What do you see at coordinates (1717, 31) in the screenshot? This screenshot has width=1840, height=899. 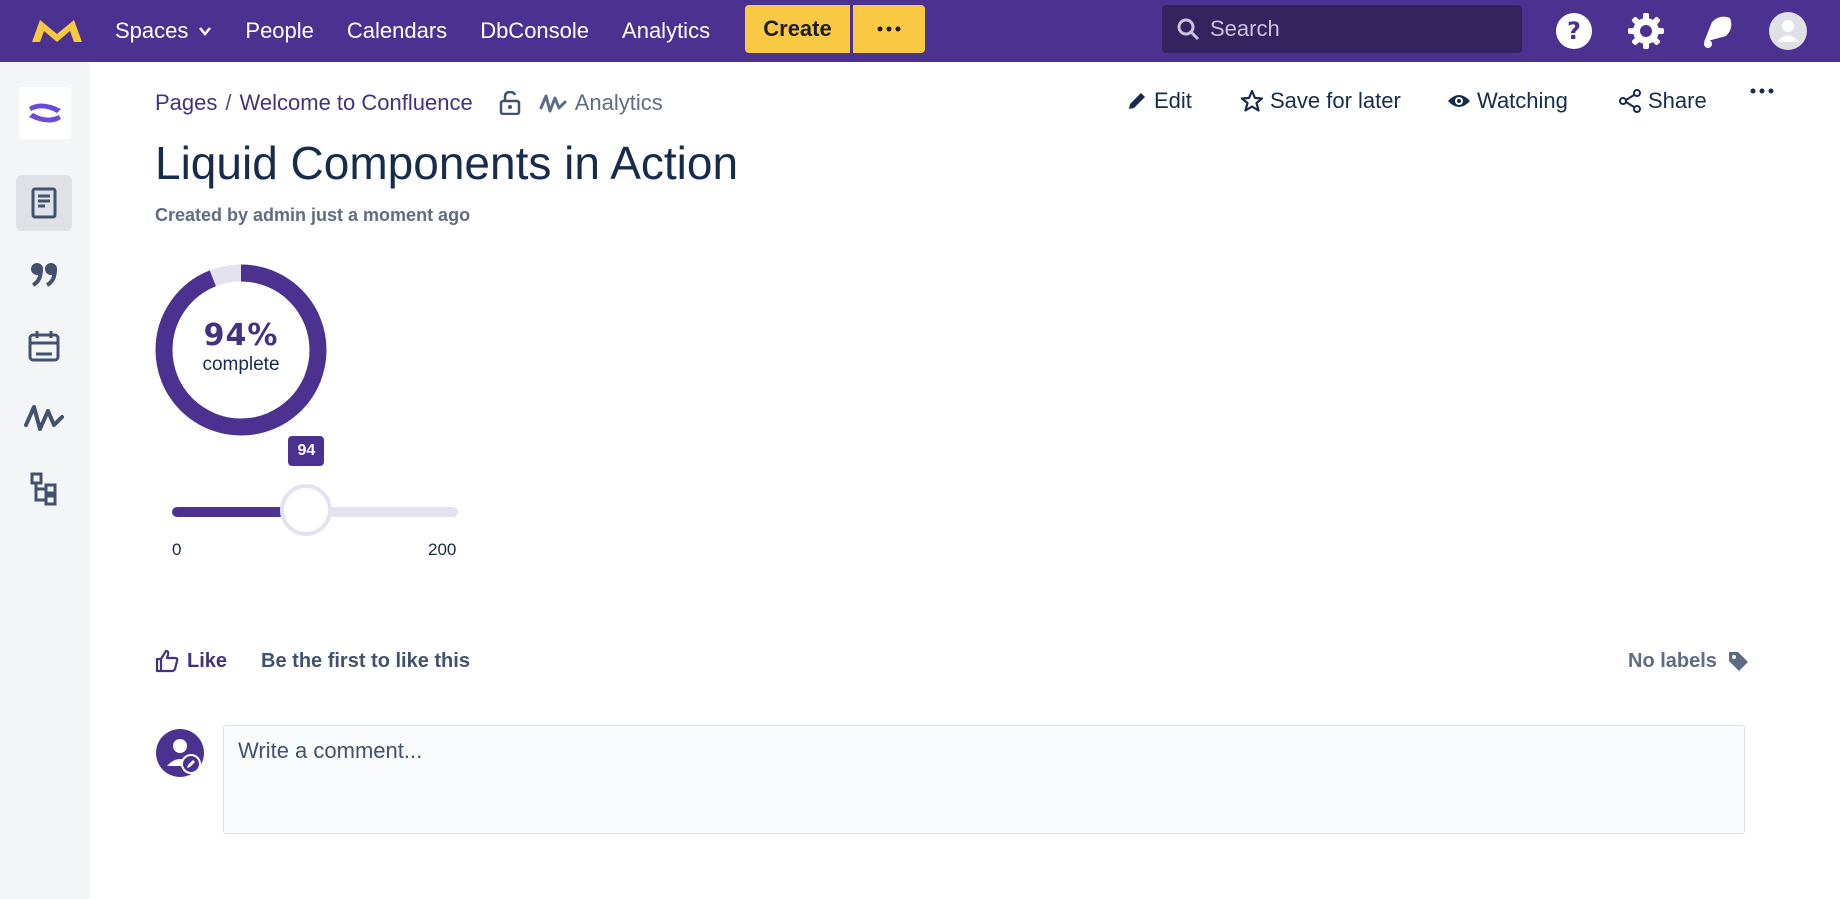 I see `notifications-icon` at bounding box center [1717, 31].